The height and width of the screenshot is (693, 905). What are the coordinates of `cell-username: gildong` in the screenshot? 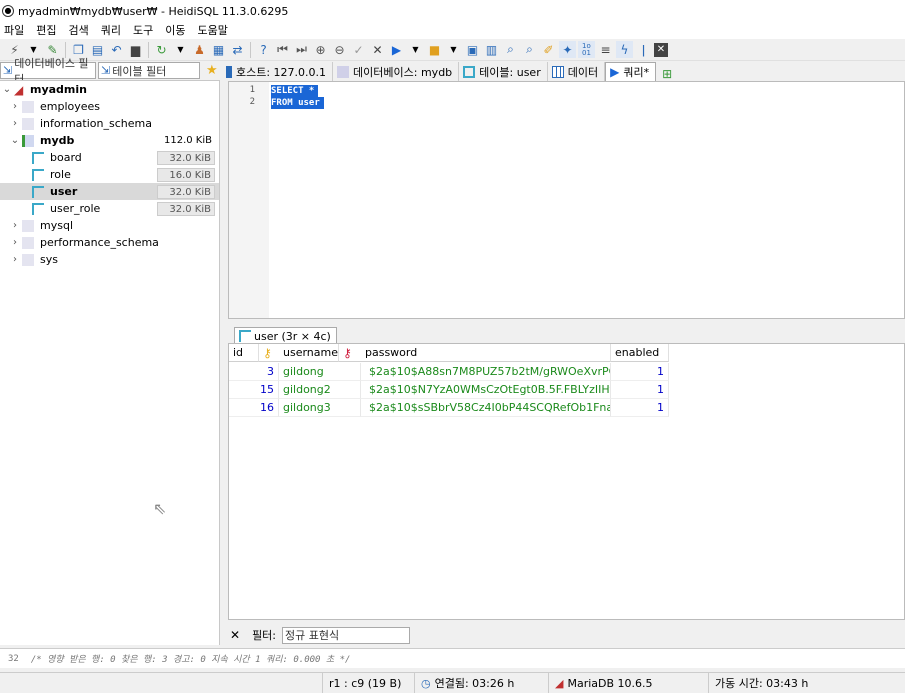 It's located at (320, 372).